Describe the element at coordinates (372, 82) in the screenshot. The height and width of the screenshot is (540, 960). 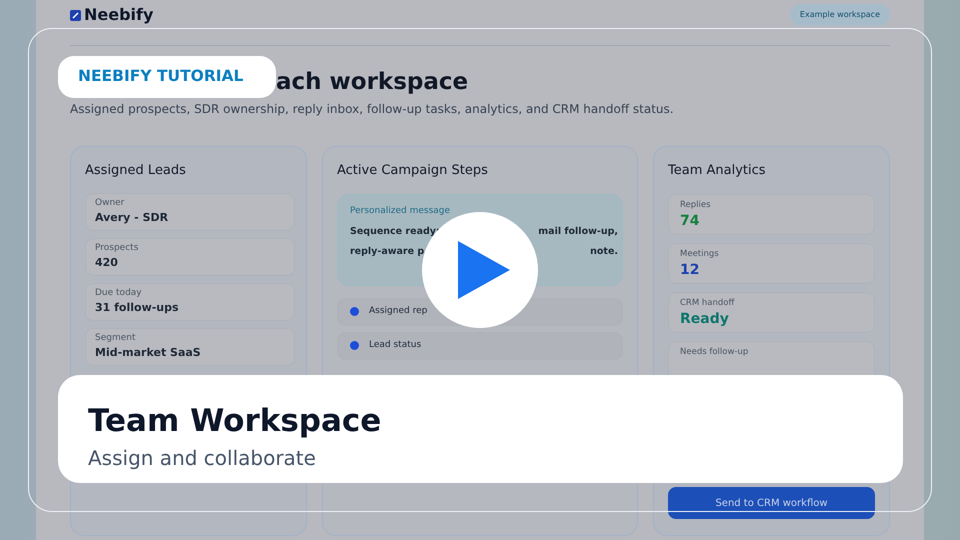
I see `page-title: ach workspace` at that location.